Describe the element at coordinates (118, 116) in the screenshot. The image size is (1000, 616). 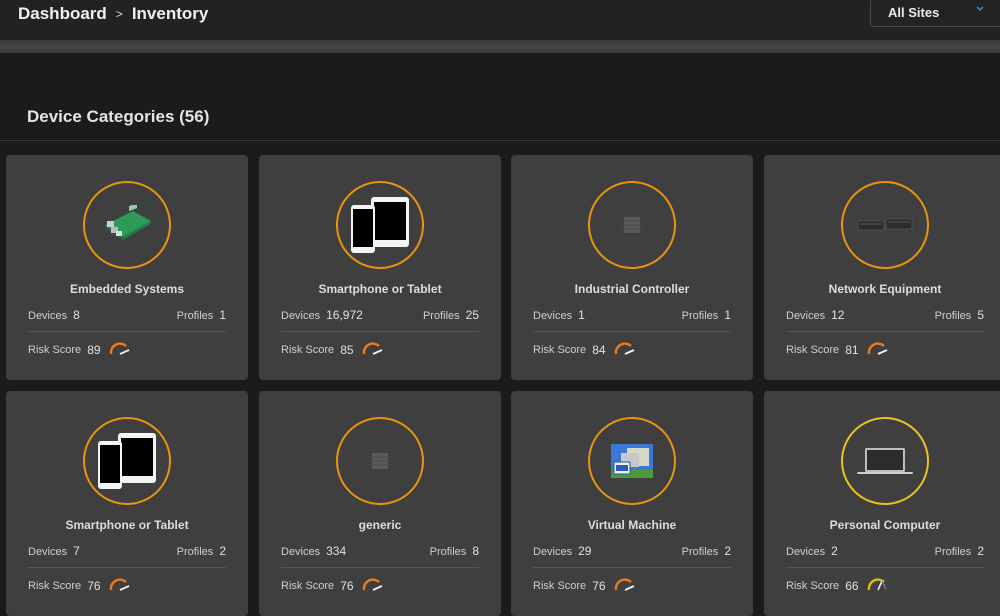
I see `section-title: Device Categories (56)` at that location.